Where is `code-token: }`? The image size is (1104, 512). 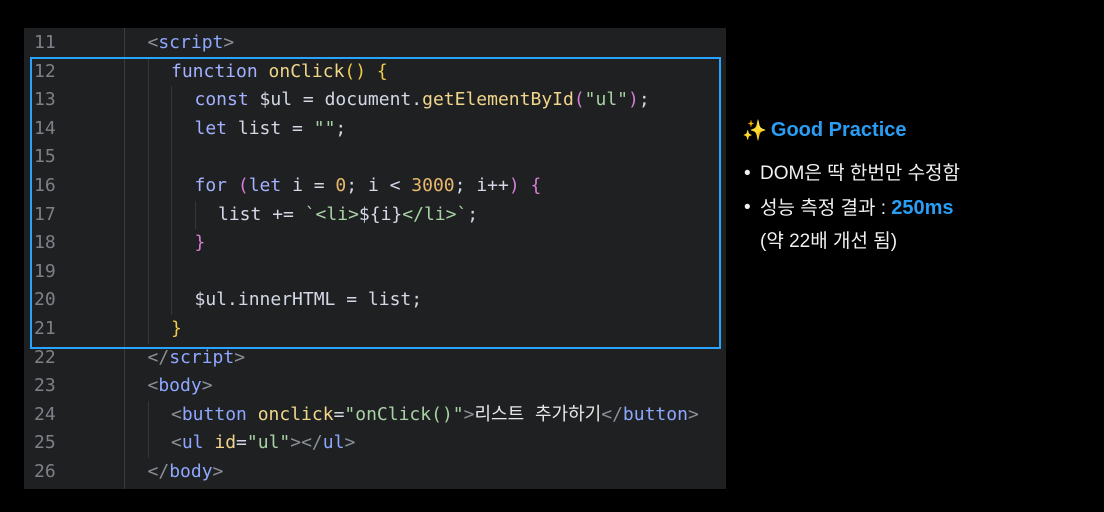 code-token: } is located at coordinates (176, 328).